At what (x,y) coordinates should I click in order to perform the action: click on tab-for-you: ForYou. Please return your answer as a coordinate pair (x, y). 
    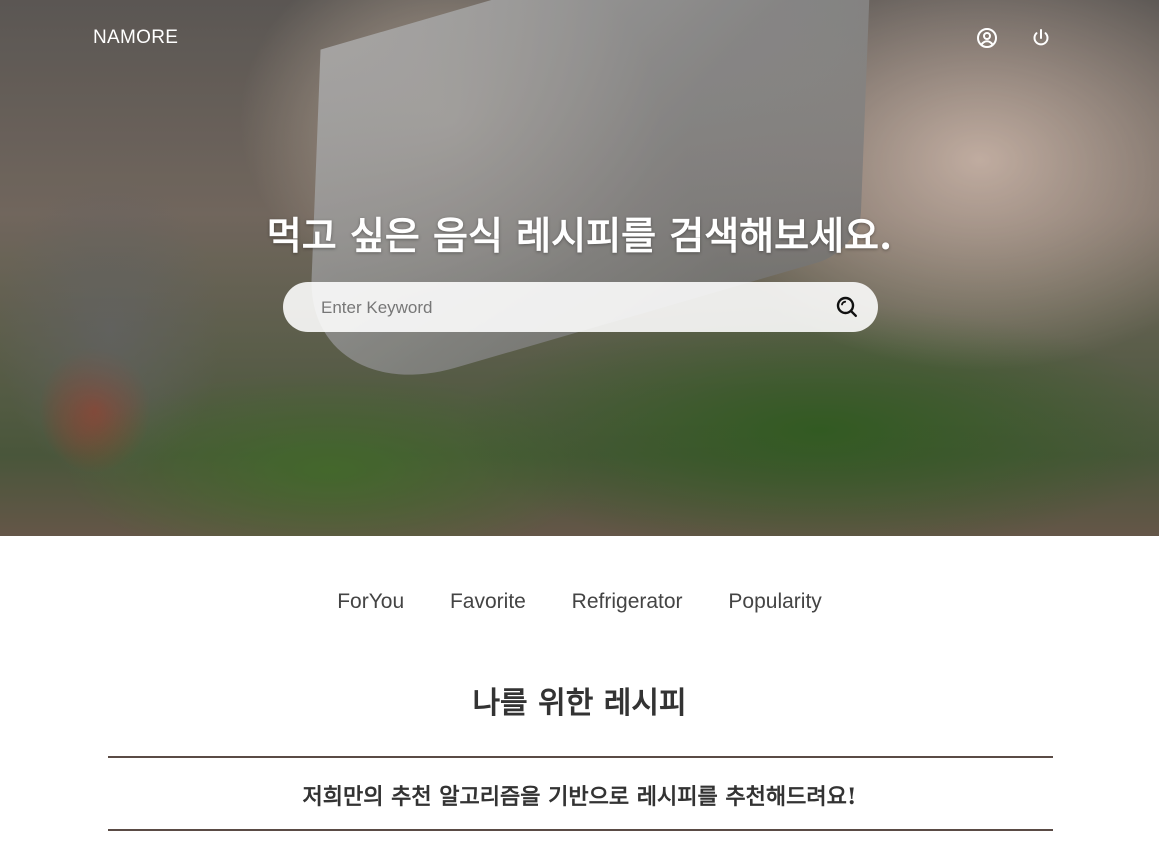
    Looking at the image, I should click on (370, 602).